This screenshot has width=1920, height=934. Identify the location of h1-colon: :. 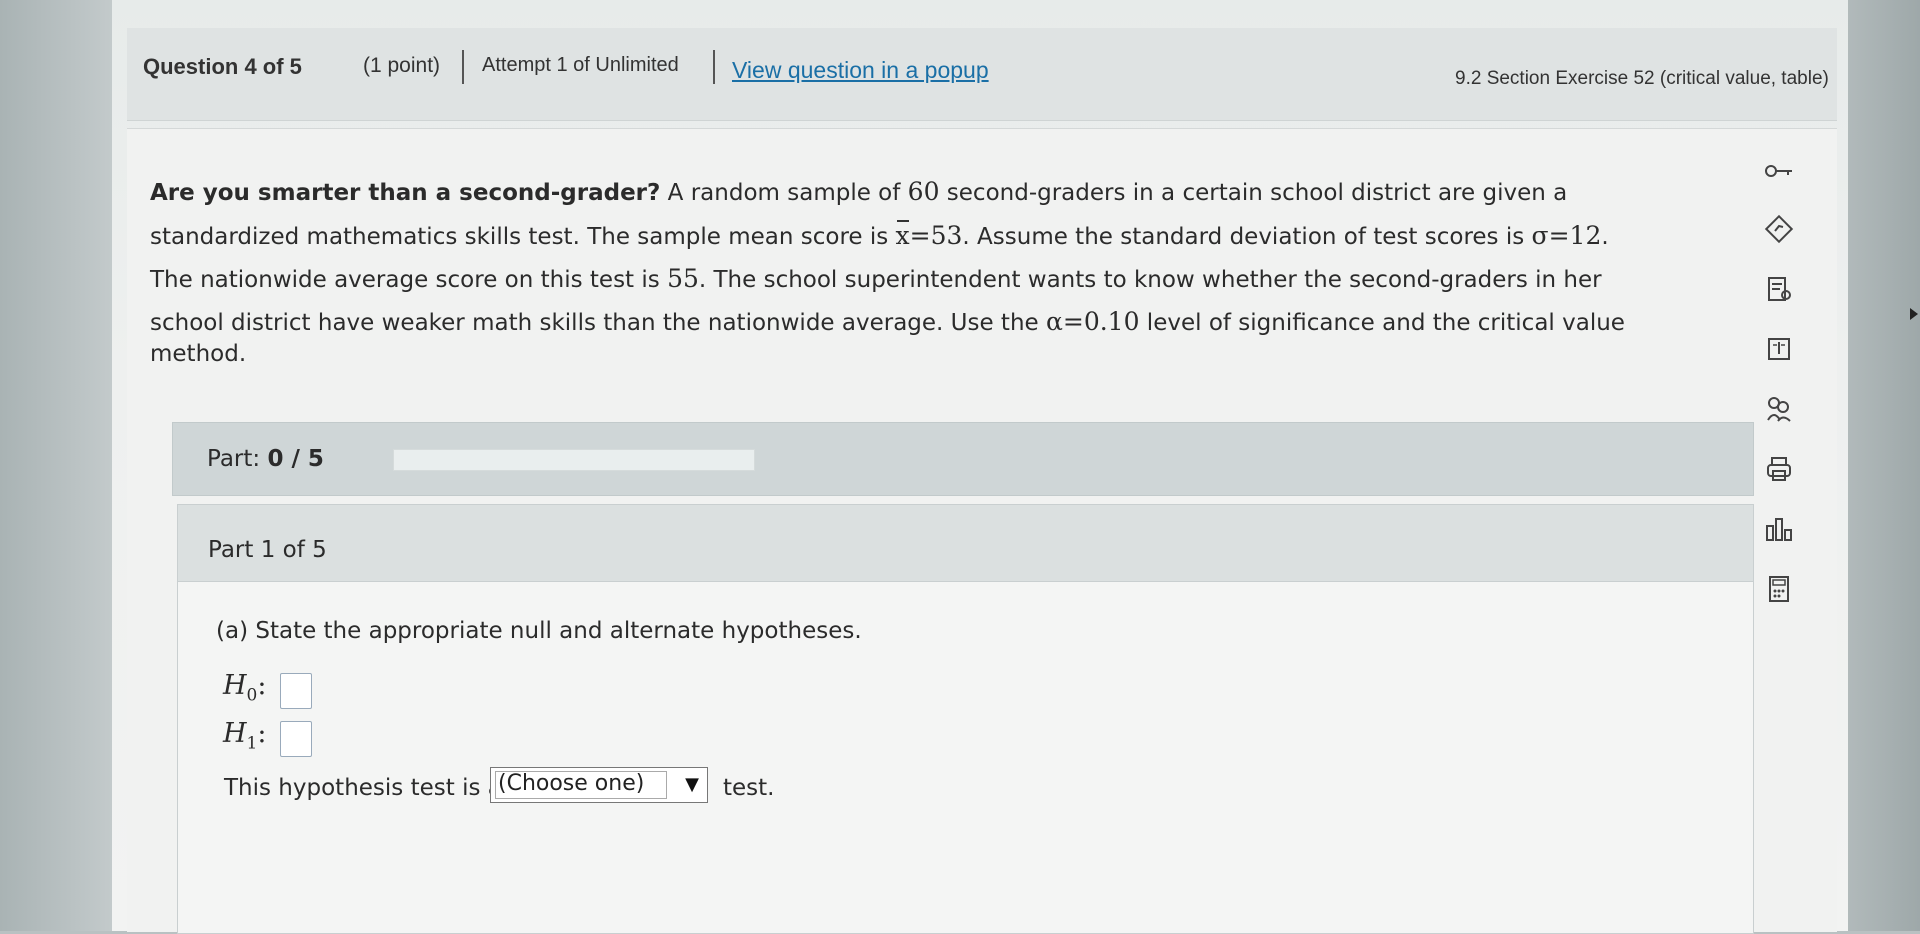
(262, 733).